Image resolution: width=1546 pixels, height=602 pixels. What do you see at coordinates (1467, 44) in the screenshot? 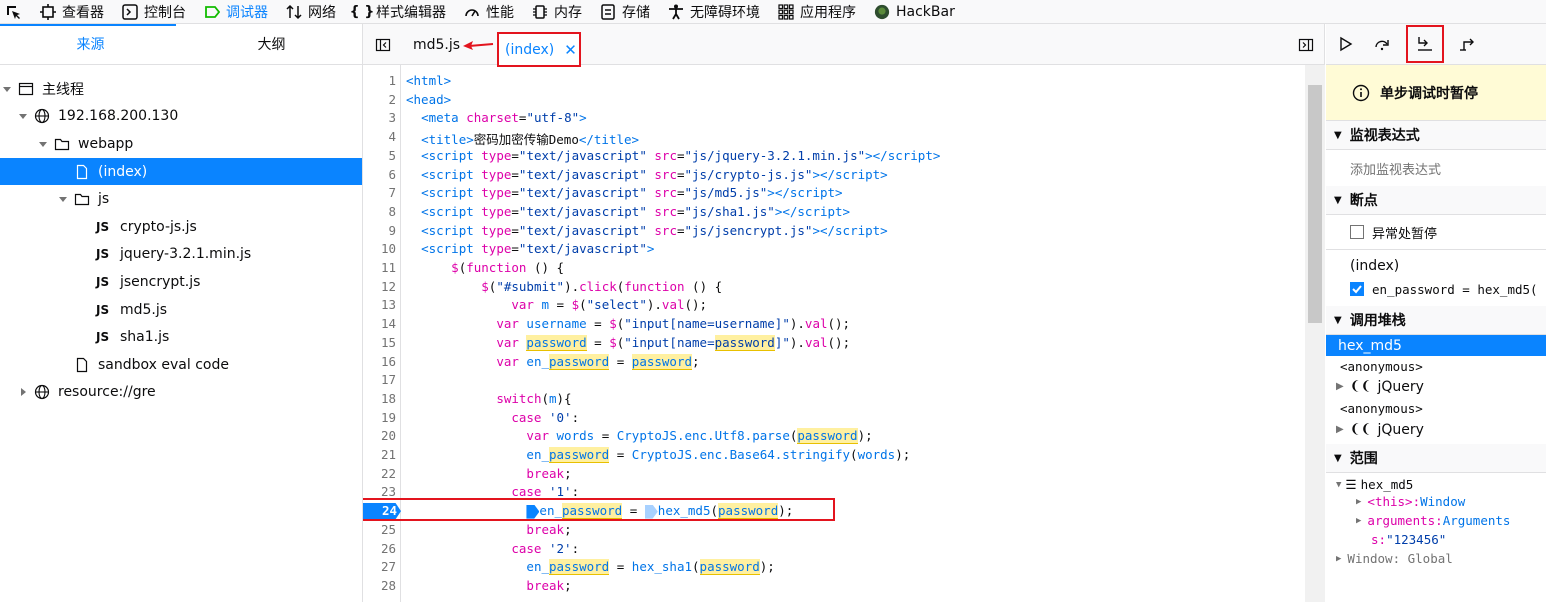
I see `step-out-button` at bounding box center [1467, 44].